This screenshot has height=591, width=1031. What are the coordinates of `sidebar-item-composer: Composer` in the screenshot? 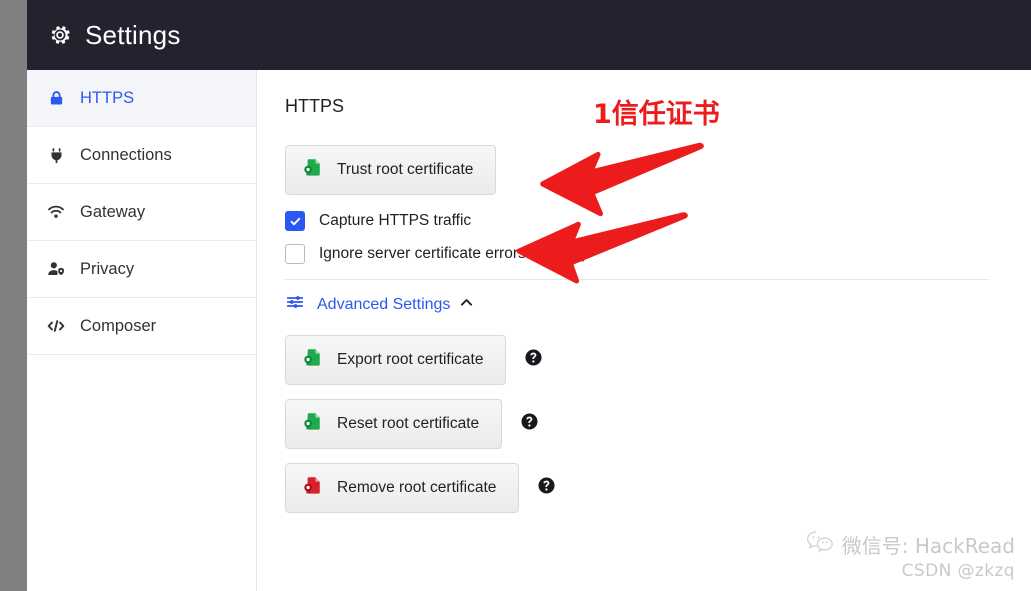 It's located at (141, 326).